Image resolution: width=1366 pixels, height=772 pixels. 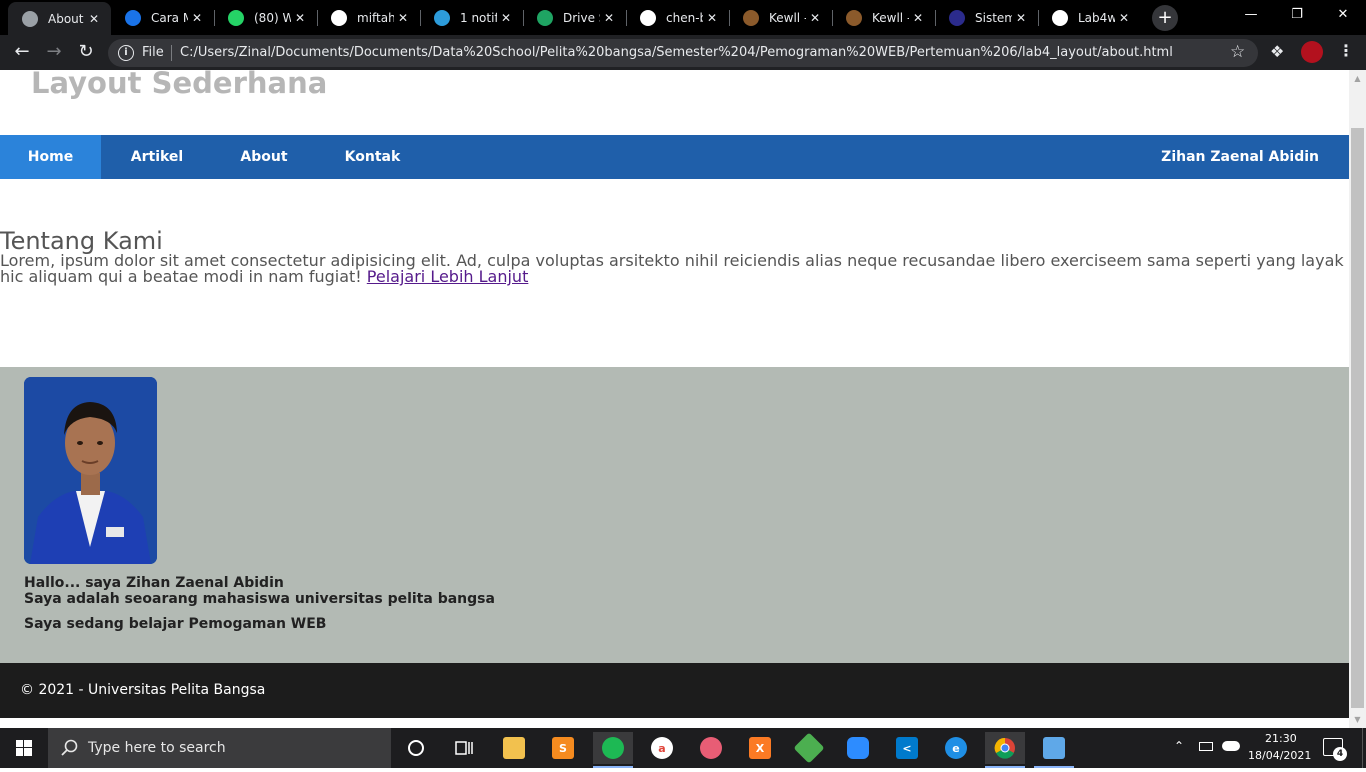 What do you see at coordinates (339, 17) in the screenshot?
I see `github-icon` at bounding box center [339, 17].